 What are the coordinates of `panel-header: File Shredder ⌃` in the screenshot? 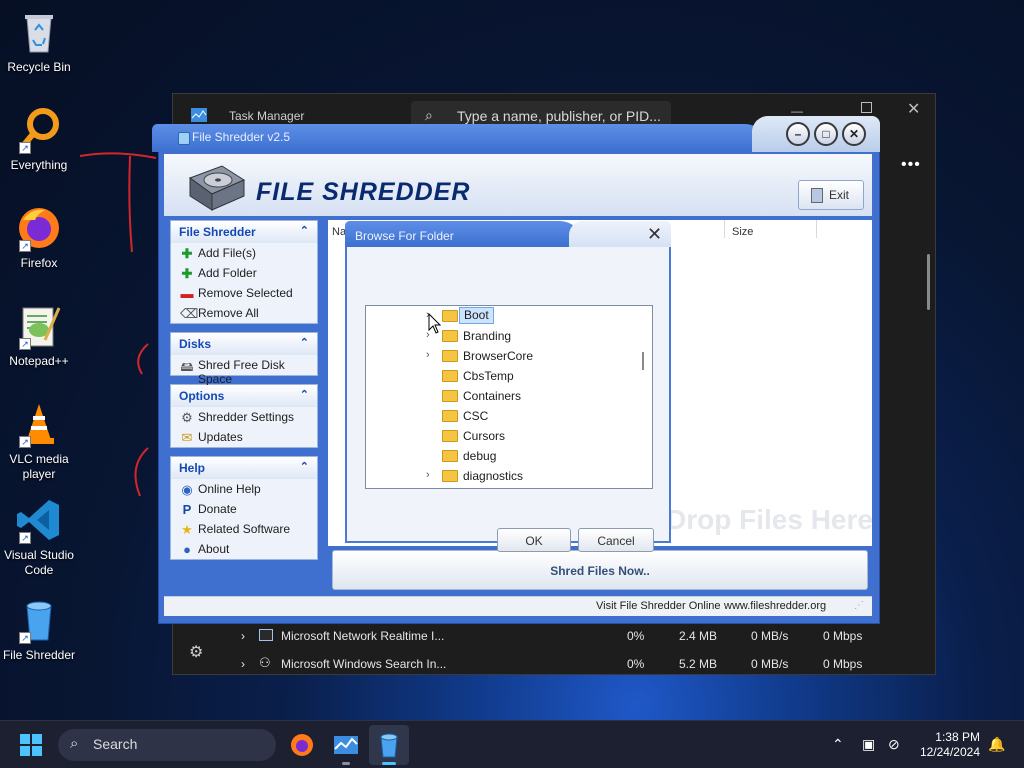 It's located at (244, 232).